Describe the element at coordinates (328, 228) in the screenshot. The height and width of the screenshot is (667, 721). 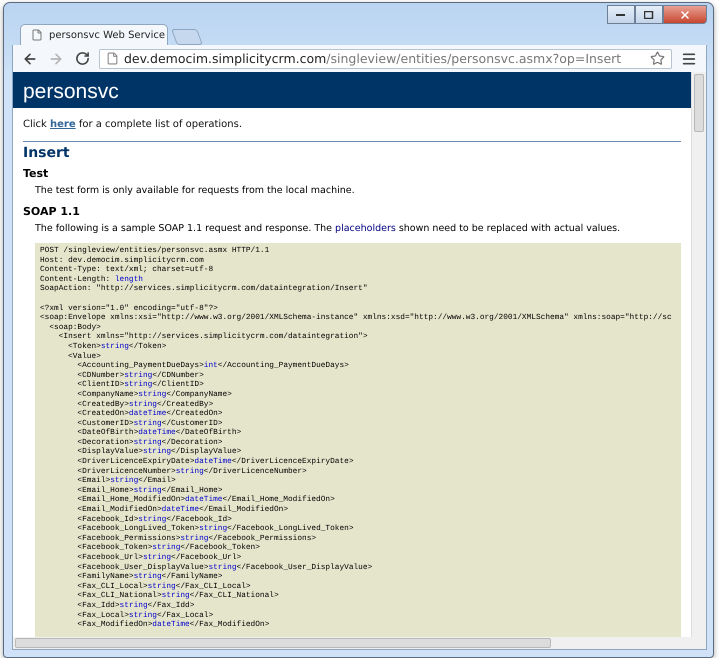
I see `section-text: The following is a sample SOAP 1.1 request and response. The placeholders shown need to be replaced with actual values.` at that location.